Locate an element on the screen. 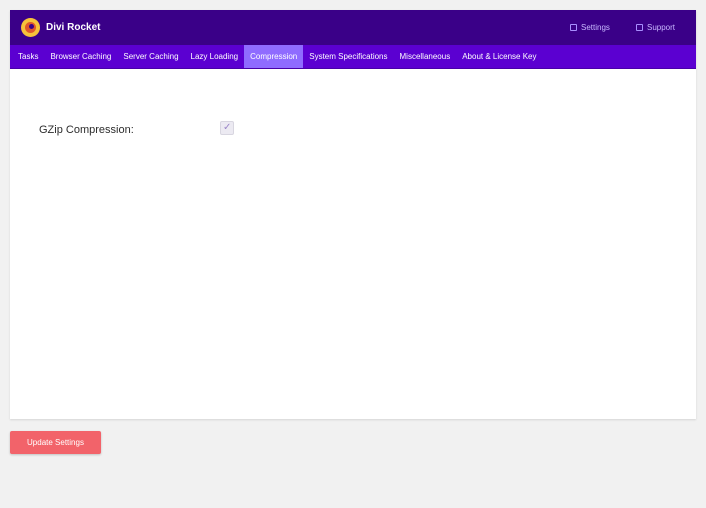  gzip-compression-checkbox: ✓ is located at coordinates (227, 128).